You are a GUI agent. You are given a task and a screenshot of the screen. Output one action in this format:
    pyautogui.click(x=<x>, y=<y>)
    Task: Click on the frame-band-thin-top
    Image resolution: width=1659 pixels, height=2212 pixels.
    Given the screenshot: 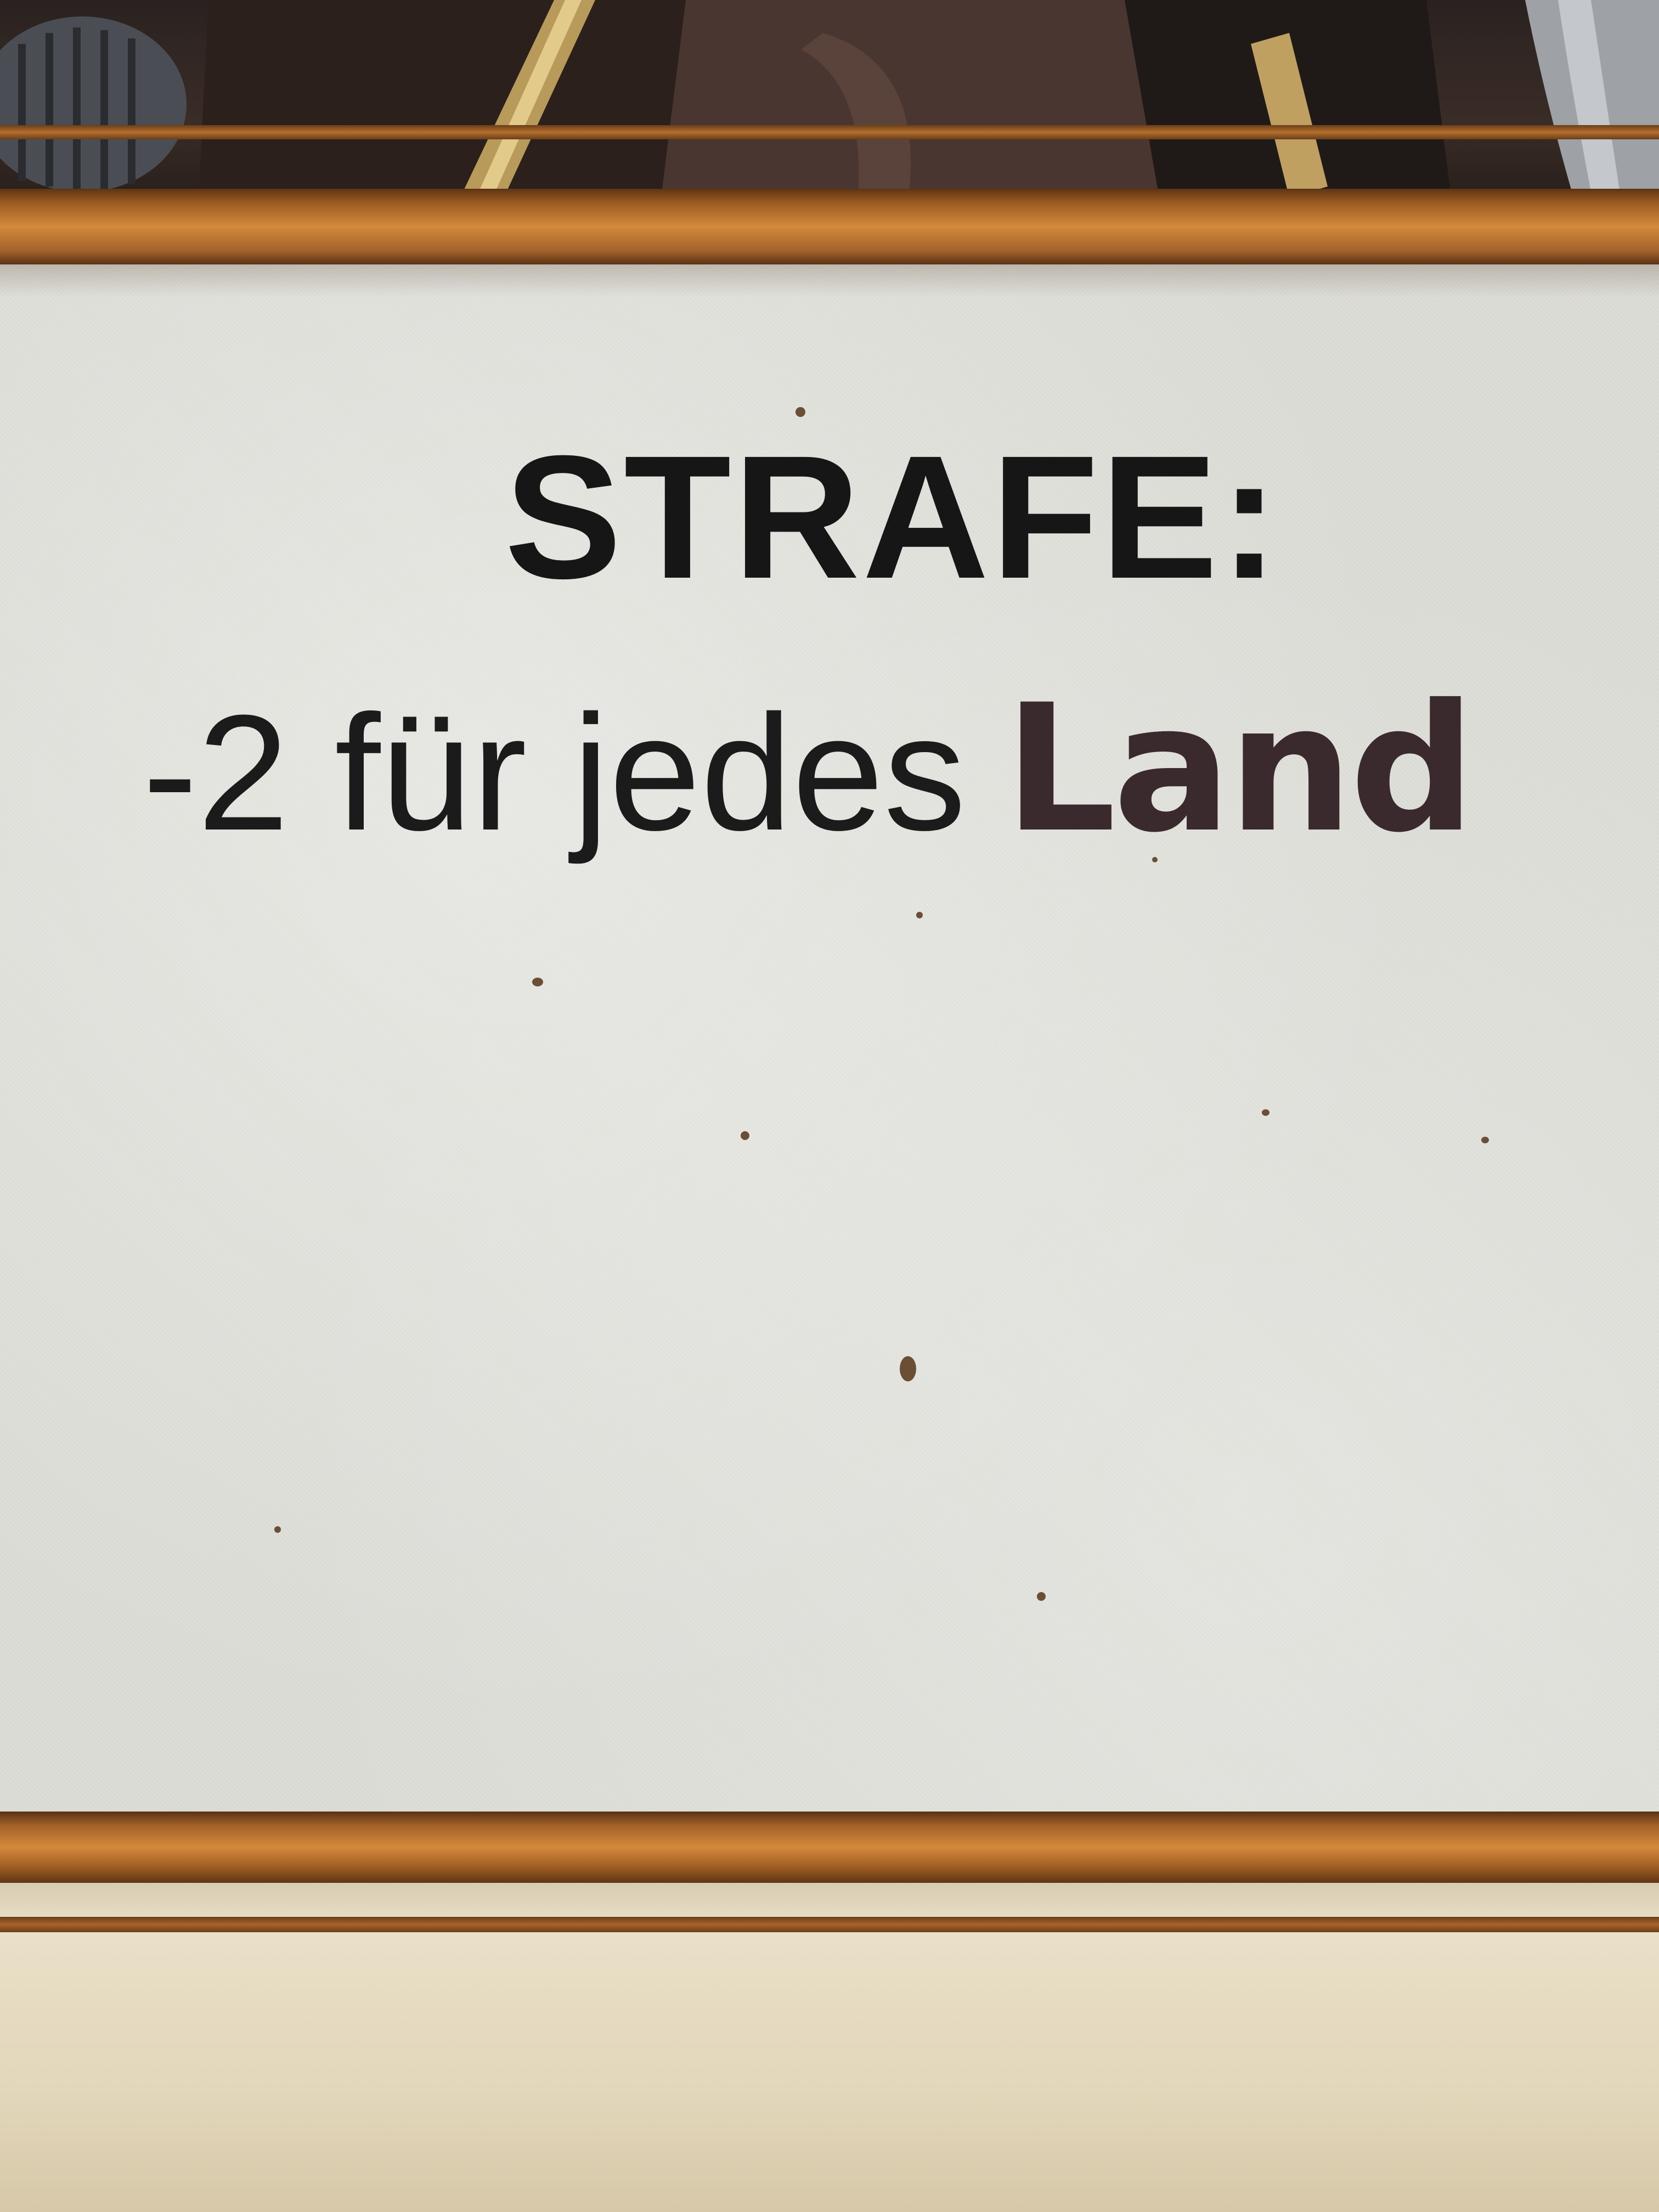 What is the action you would take?
    pyautogui.click(x=830, y=132)
    